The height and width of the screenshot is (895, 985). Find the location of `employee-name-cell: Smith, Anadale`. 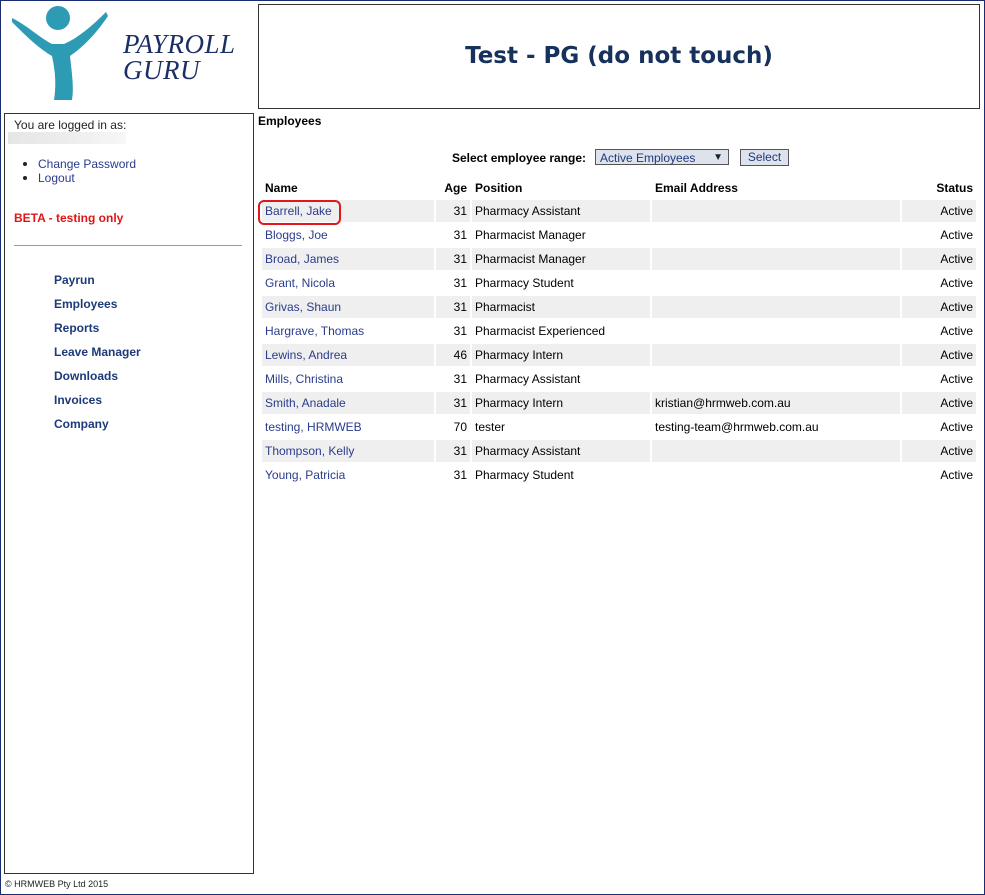

employee-name-cell: Smith, Anadale is located at coordinates (348, 403).